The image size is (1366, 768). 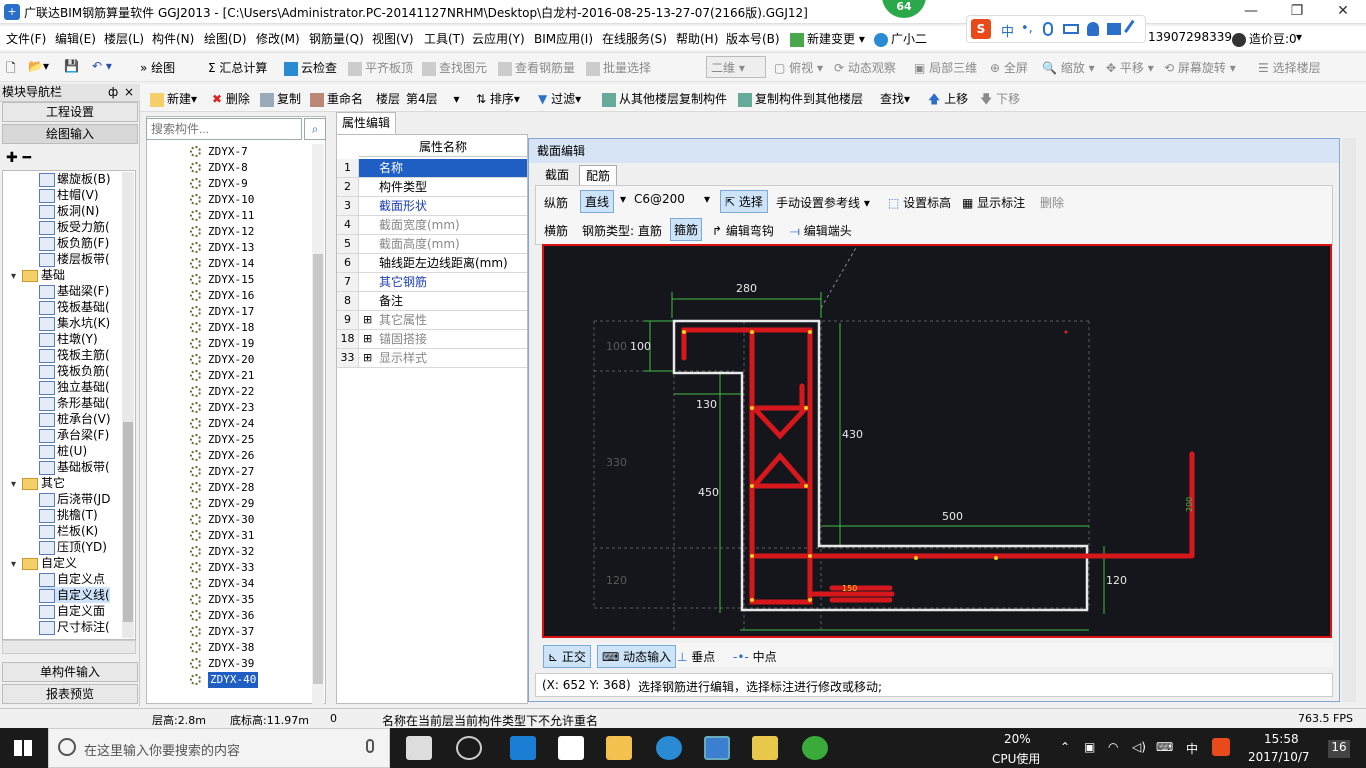 What do you see at coordinates (221, 232) in the screenshot?
I see `list-item: ZDYX-12` at bounding box center [221, 232].